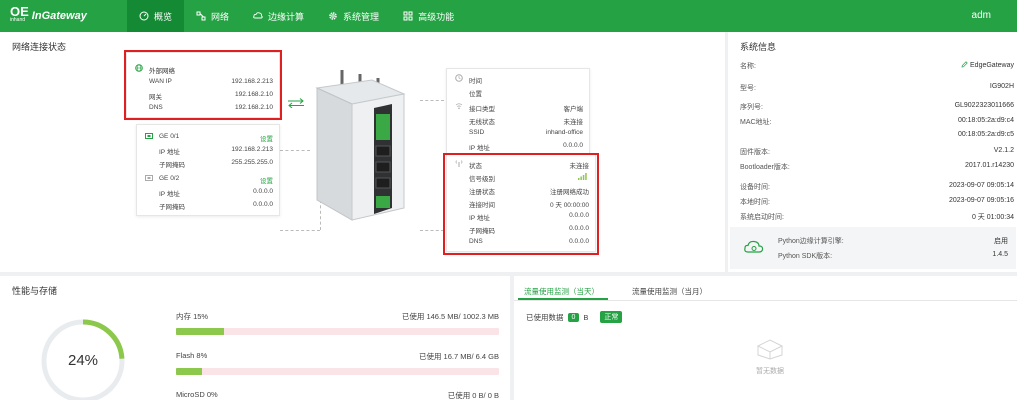 The height and width of the screenshot is (400, 1017). What do you see at coordinates (189, 371) in the screenshot?
I see `flash-bar-fill` at bounding box center [189, 371].